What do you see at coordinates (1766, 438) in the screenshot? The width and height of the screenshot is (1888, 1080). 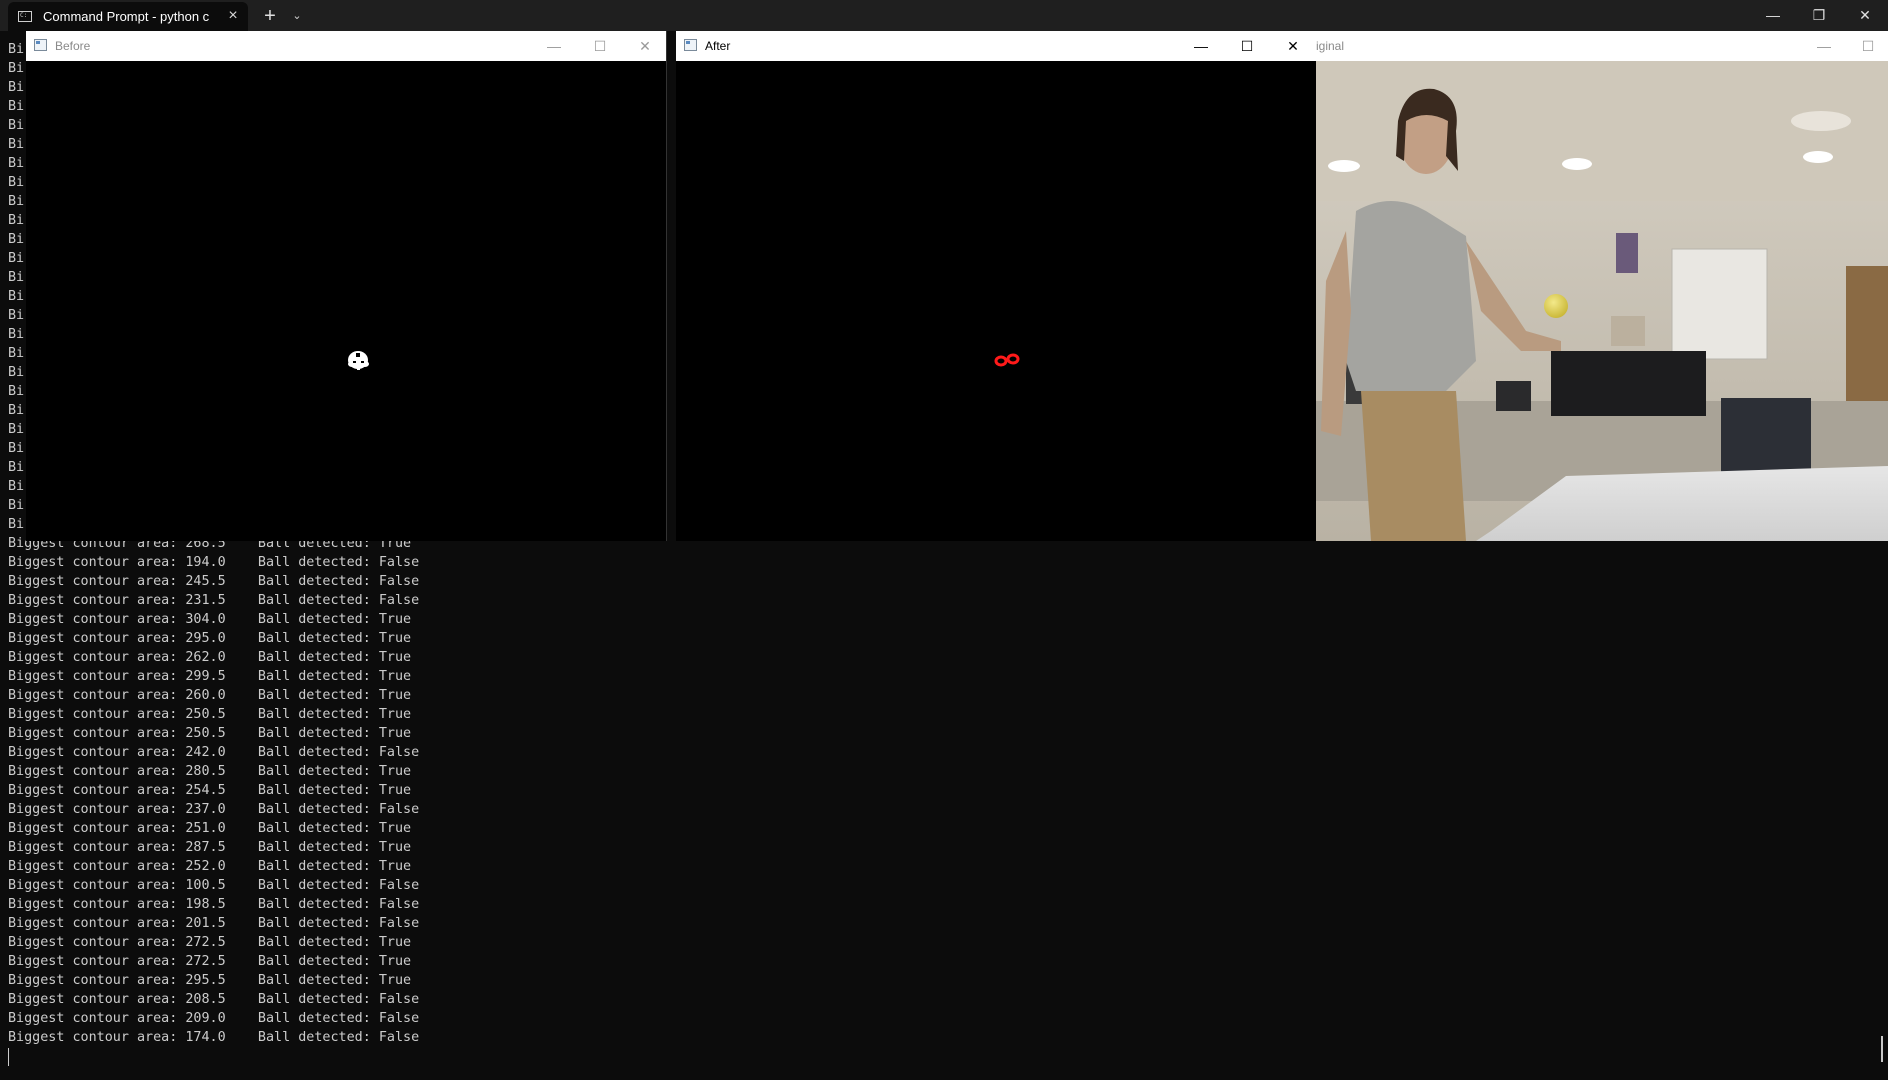 I see `office-chair` at bounding box center [1766, 438].